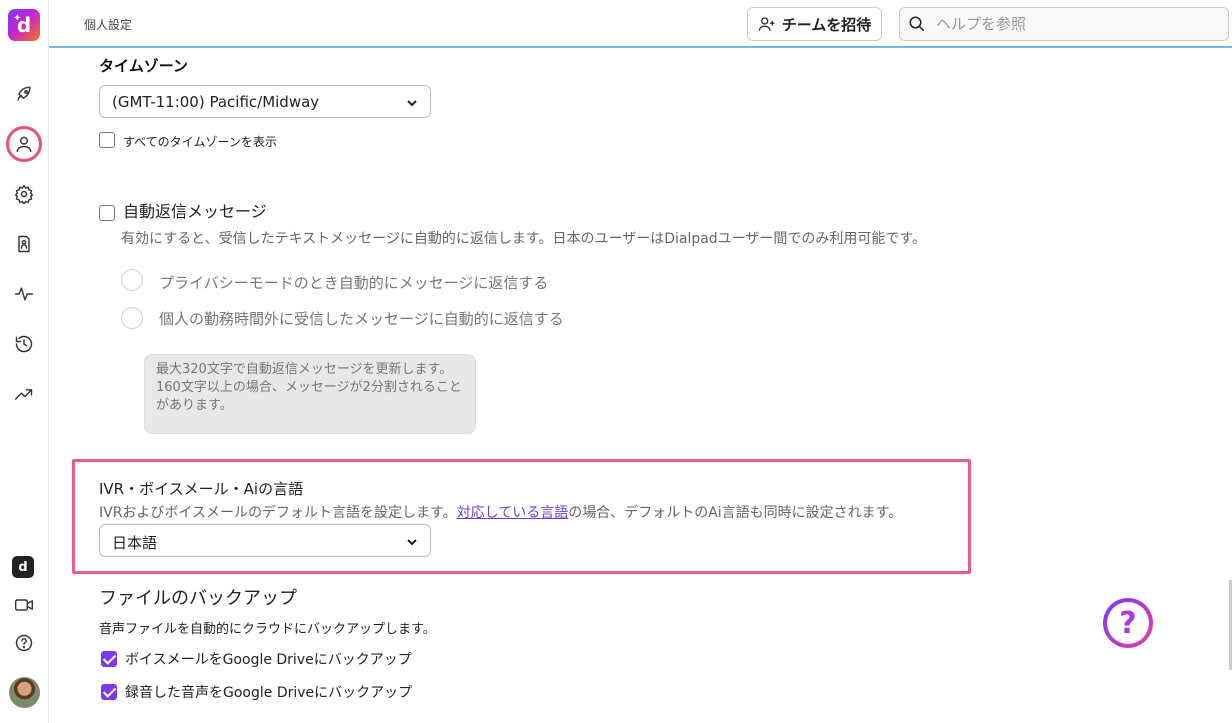 This screenshot has width=1232, height=723. Describe the element at coordinates (109, 659) in the screenshot. I see `backup-voicemail-checkbox` at that location.